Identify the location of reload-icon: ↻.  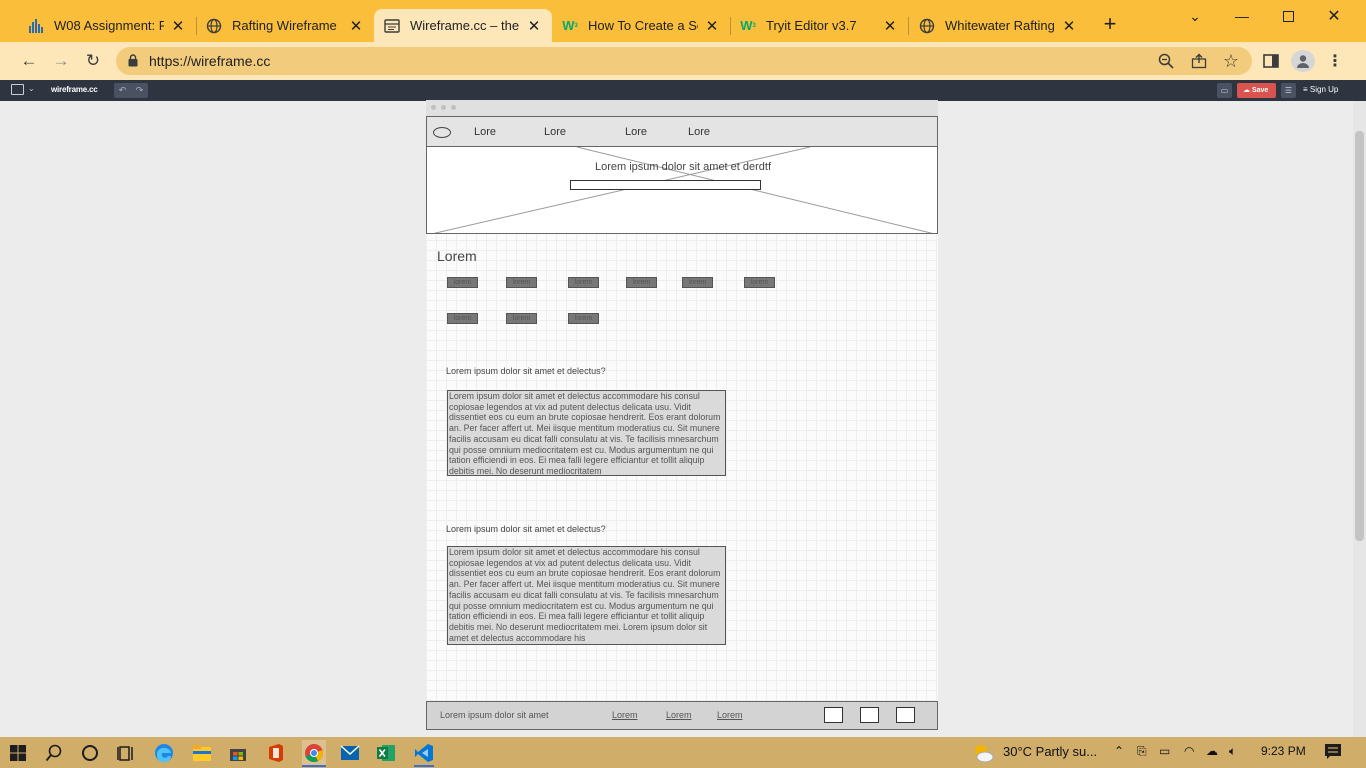
(93, 61).